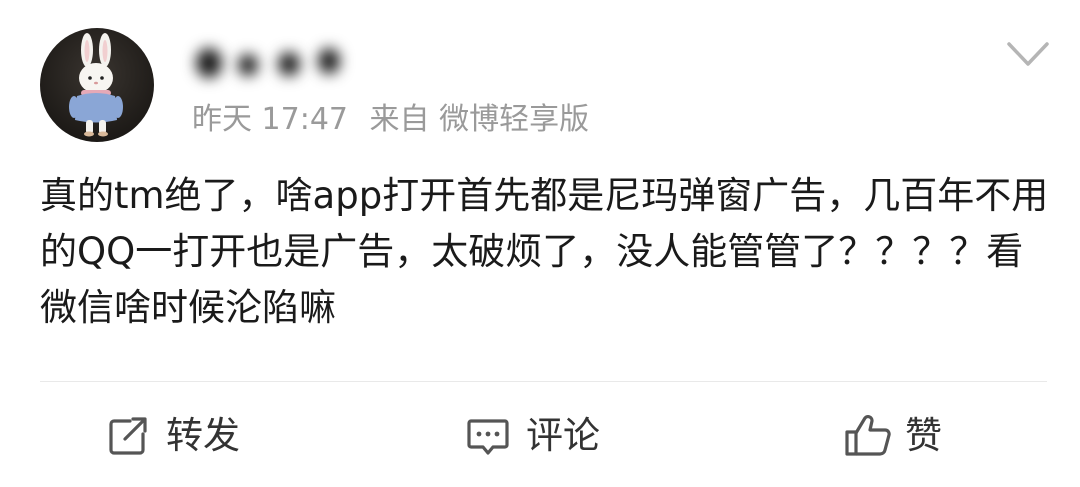  Describe the element at coordinates (275, 63) in the screenshot. I see `username-blurred` at that location.